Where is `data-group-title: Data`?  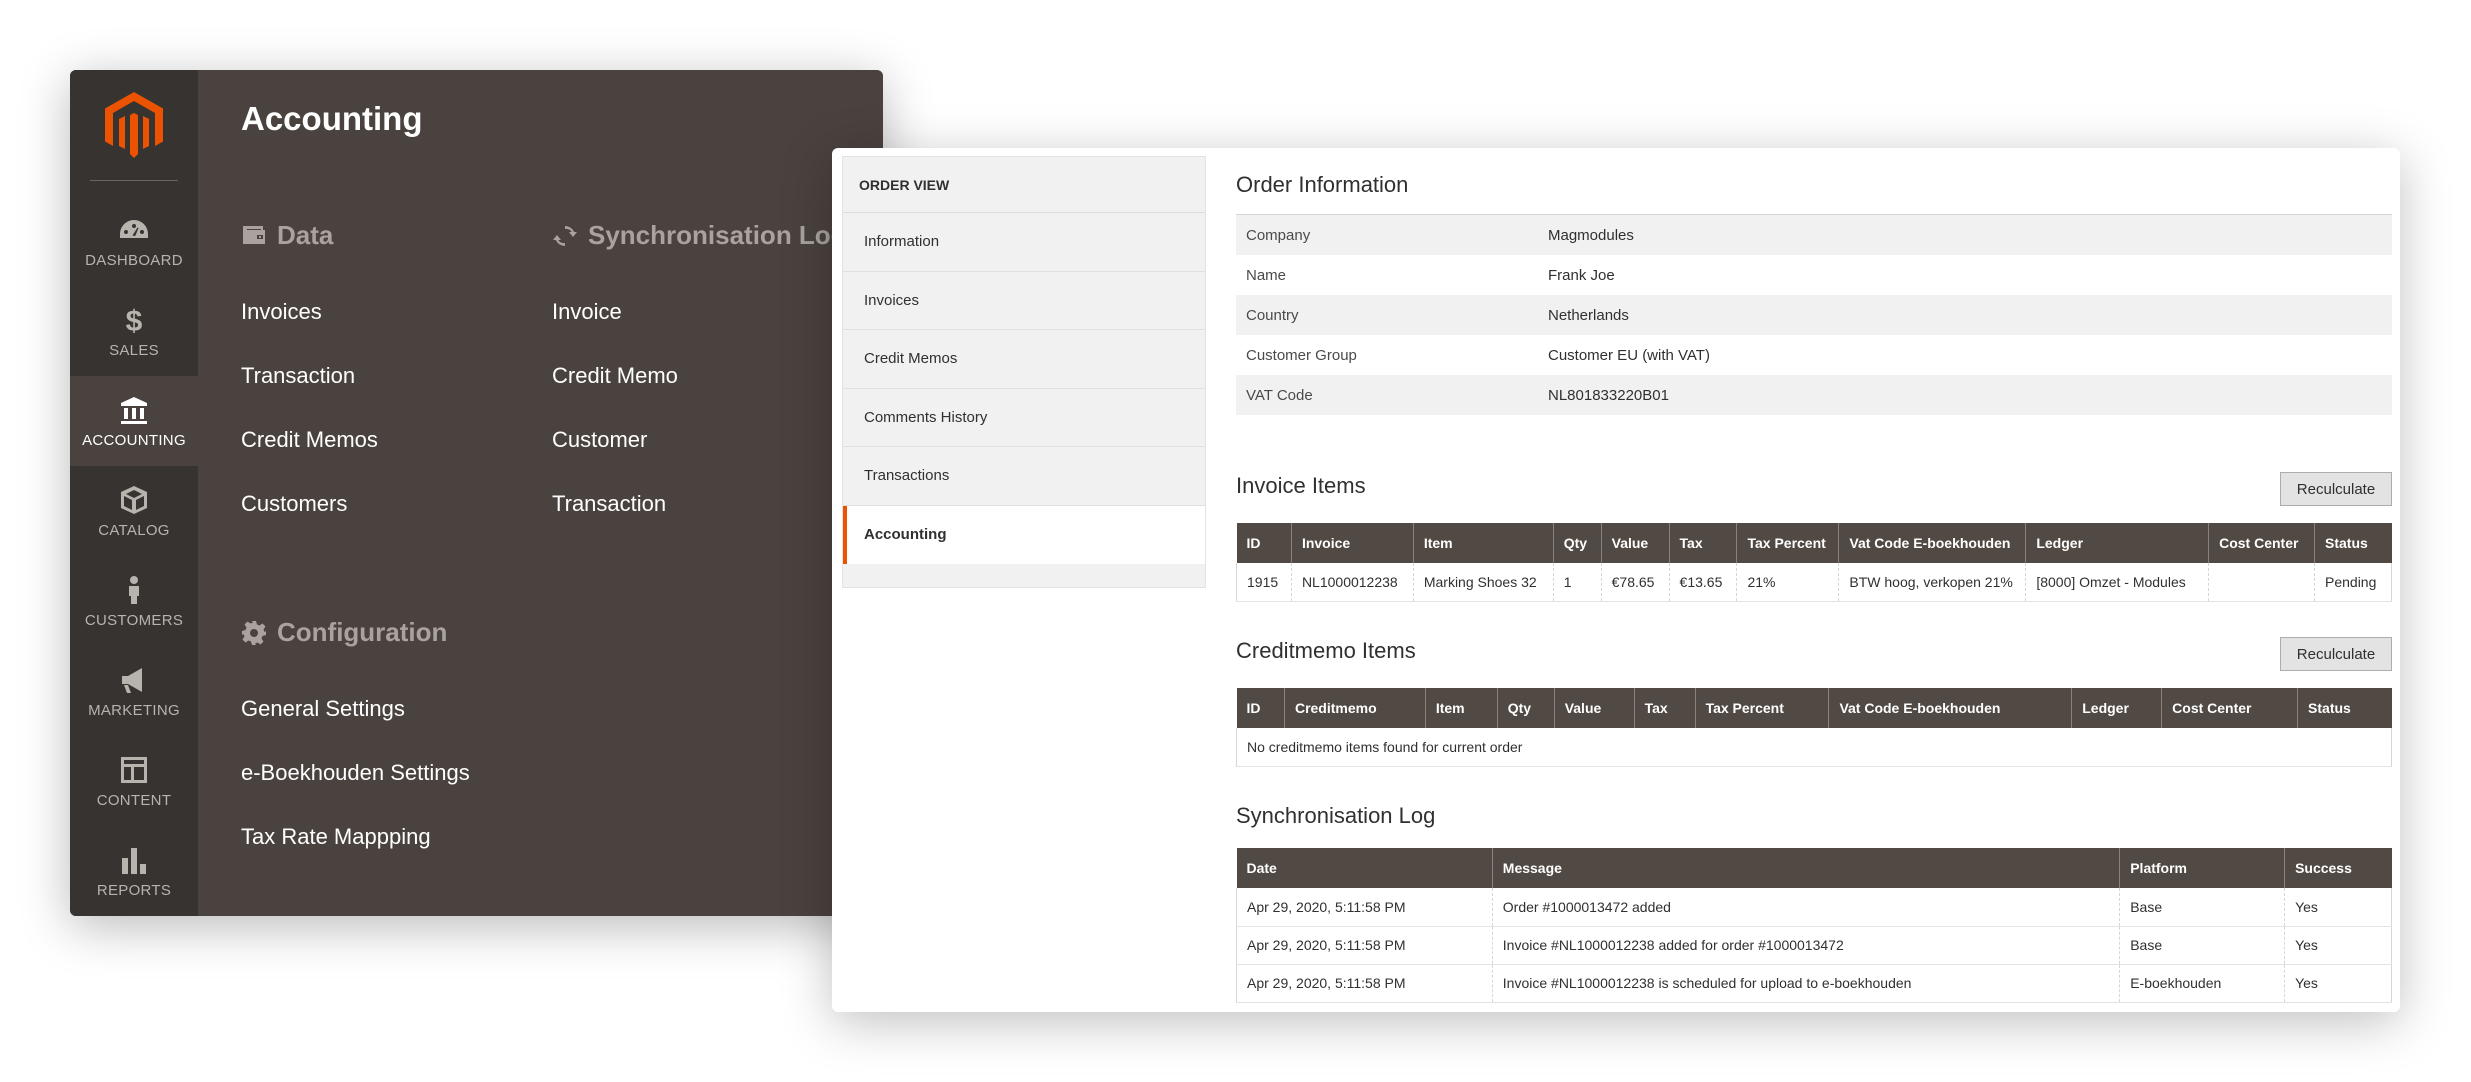 data-group-title: Data is located at coordinates (287, 235).